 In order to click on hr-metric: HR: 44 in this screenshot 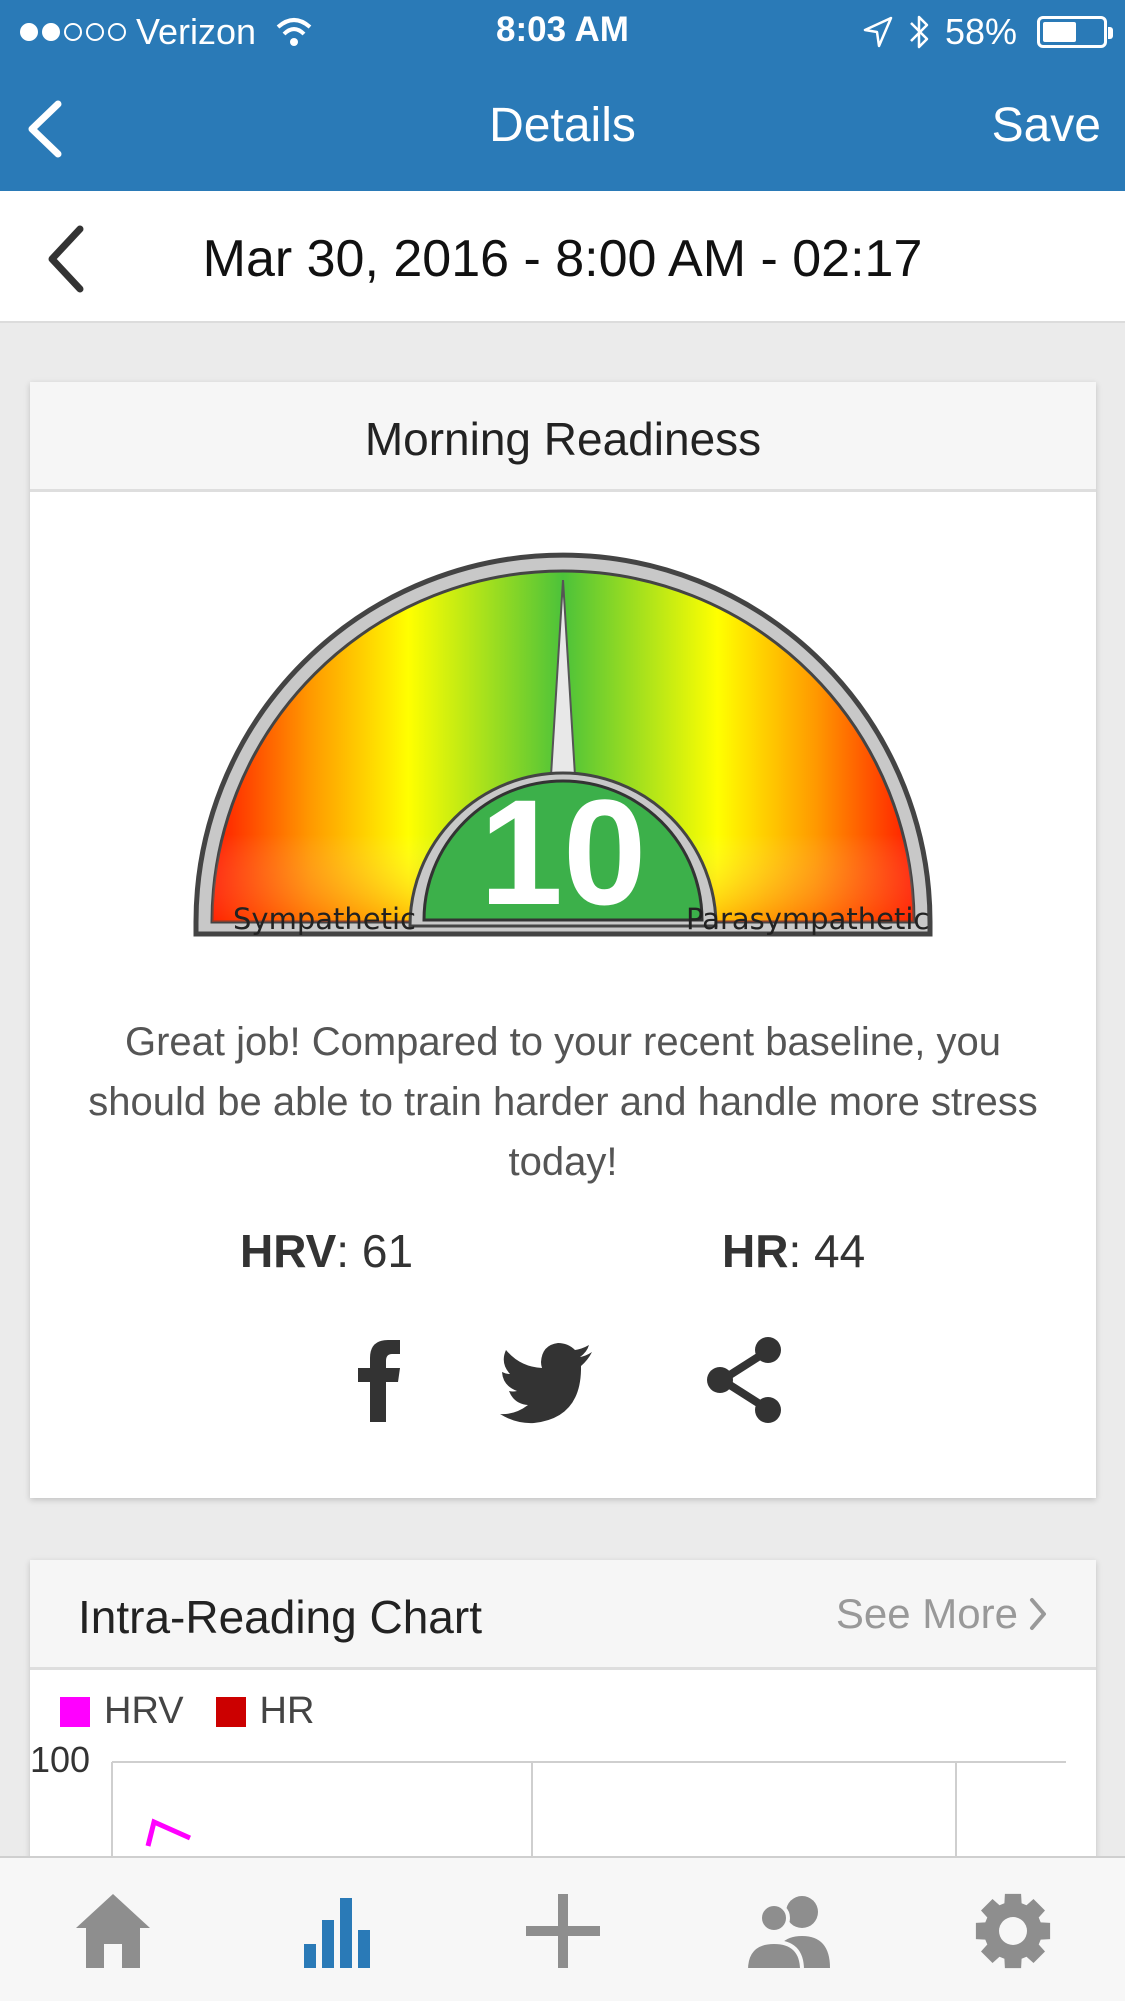, I will do `click(793, 1251)`.